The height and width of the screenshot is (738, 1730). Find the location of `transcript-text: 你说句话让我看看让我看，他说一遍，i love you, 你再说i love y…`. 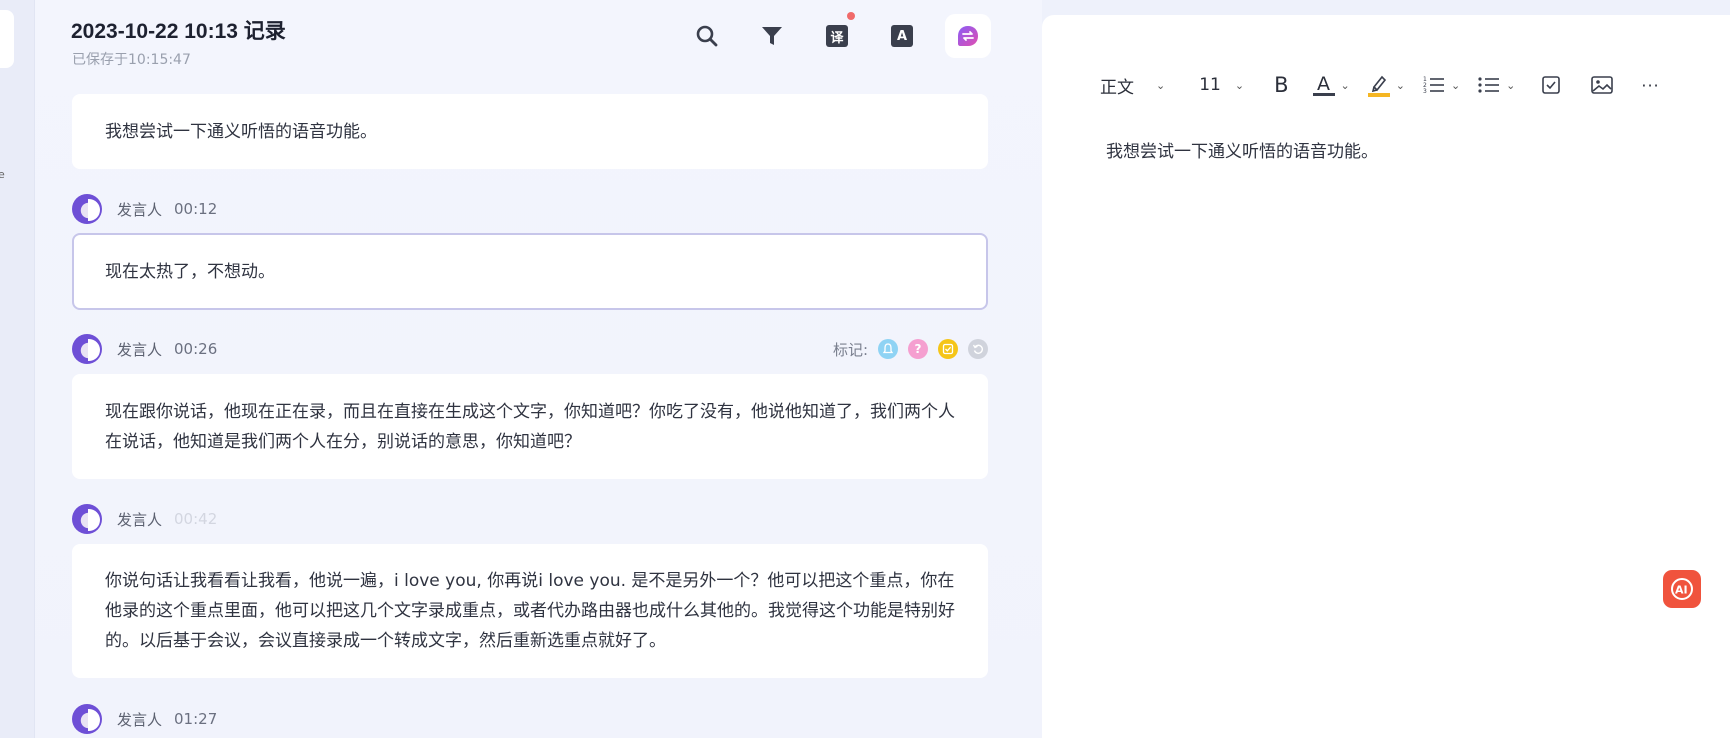

transcript-text: 你说句话让我看看让我看，他说一遍，i love you, 你再说i love y… is located at coordinates (530, 611).